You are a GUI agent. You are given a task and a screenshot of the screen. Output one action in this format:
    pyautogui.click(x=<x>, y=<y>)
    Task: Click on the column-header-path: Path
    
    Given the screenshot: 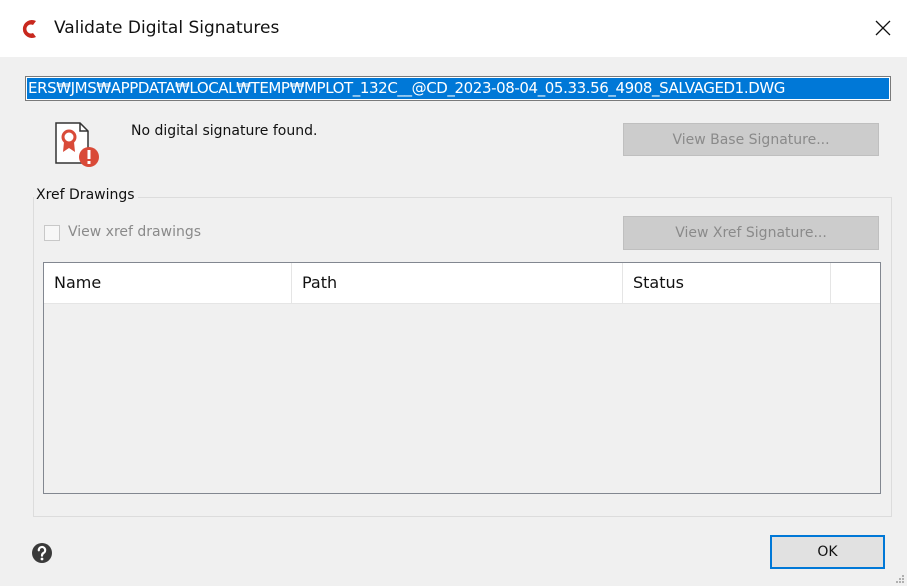 What is the action you would take?
    pyautogui.click(x=457, y=283)
    